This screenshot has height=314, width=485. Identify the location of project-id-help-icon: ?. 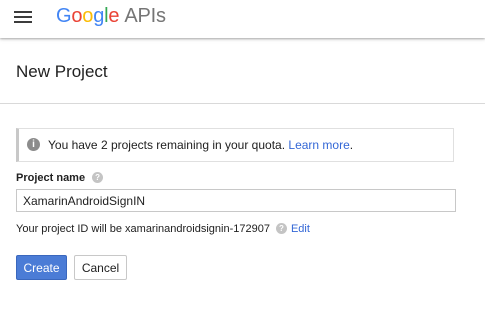
(281, 228).